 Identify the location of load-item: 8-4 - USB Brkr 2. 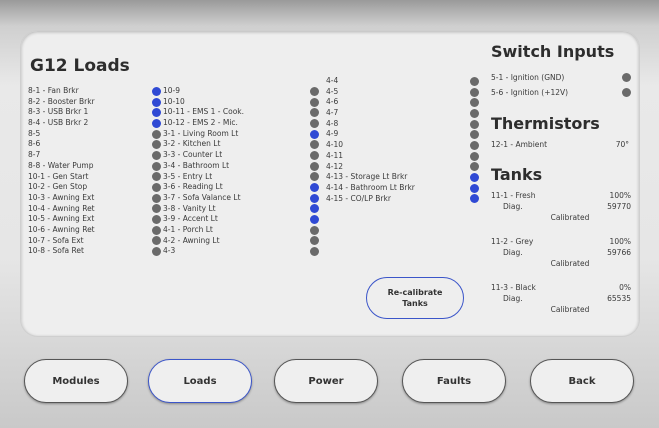
(98, 123).